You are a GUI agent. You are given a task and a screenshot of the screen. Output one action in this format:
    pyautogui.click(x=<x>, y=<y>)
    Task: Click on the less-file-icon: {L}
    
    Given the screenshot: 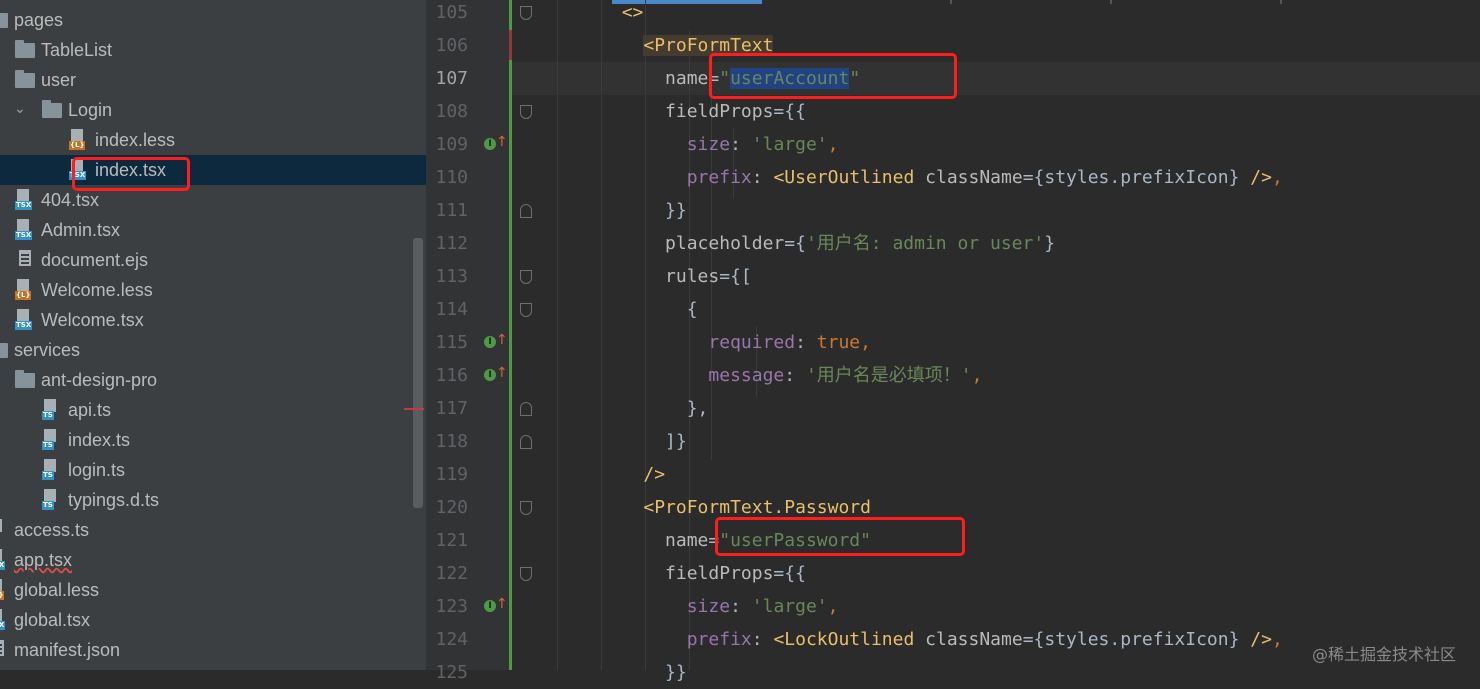 What is the action you would take?
    pyautogui.click(x=23, y=289)
    